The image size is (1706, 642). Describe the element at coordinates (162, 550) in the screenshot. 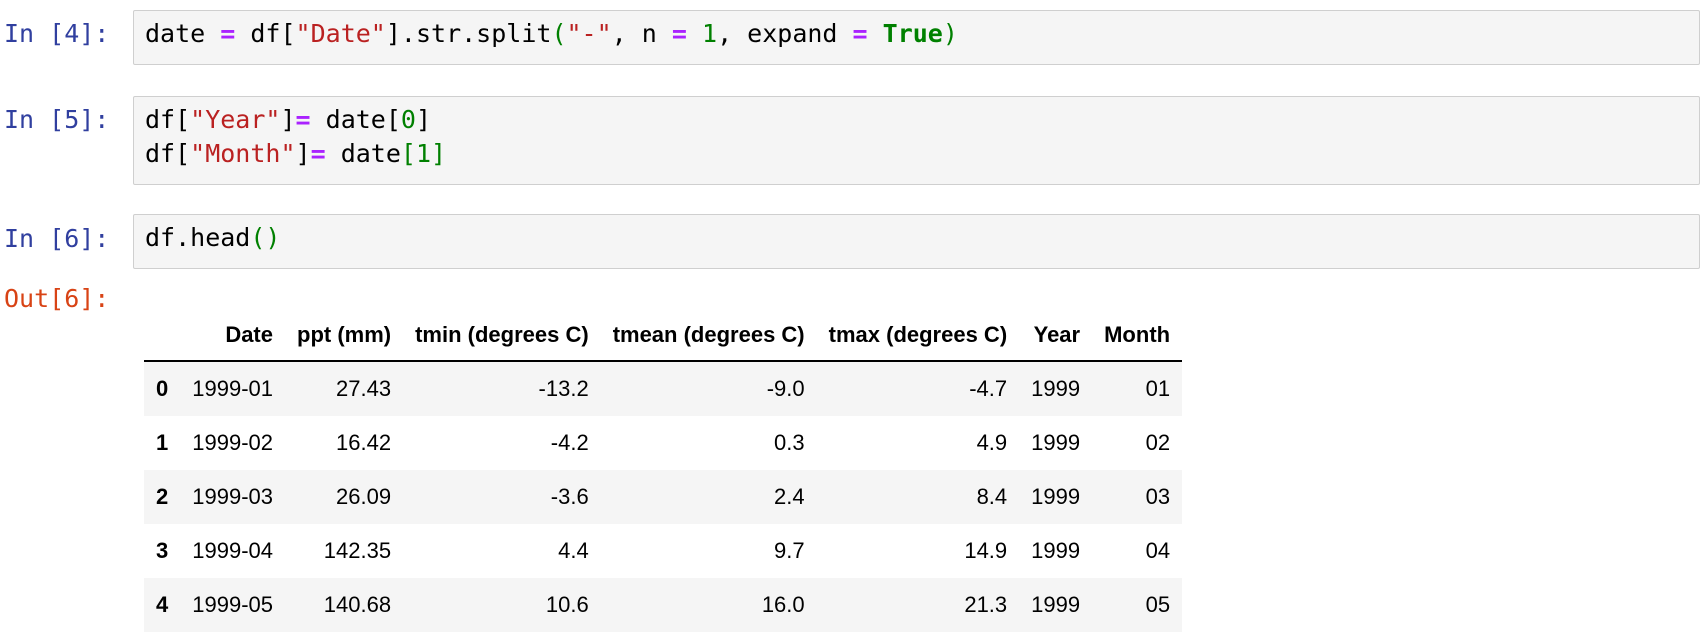

I see `row-index: 3` at that location.